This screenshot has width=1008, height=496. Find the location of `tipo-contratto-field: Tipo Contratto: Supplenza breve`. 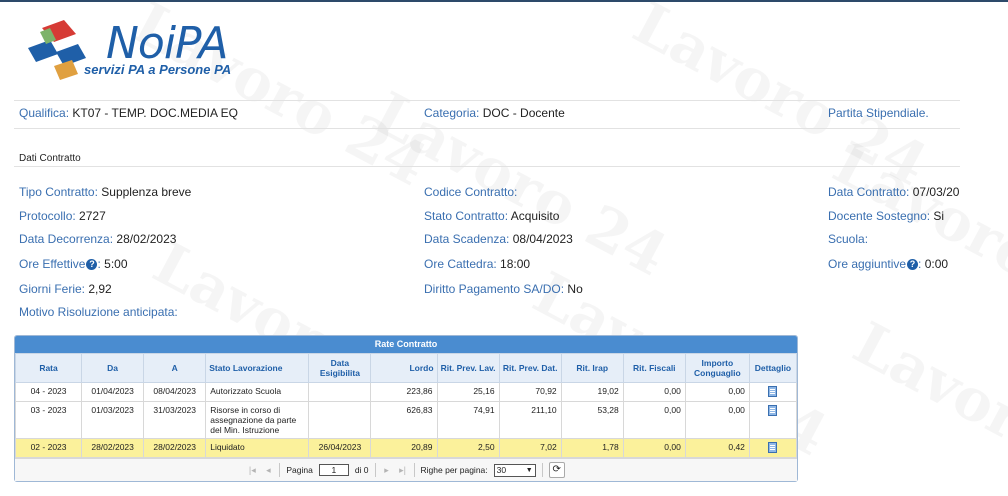

tipo-contratto-field: Tipo Contratto: Supplenza breve is located at coordinates (105, 192).